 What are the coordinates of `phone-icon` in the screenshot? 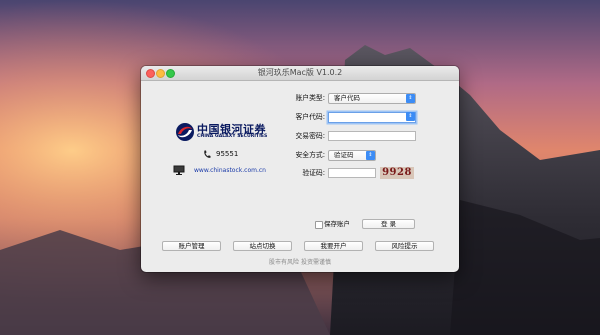 It's located at (207, 154).